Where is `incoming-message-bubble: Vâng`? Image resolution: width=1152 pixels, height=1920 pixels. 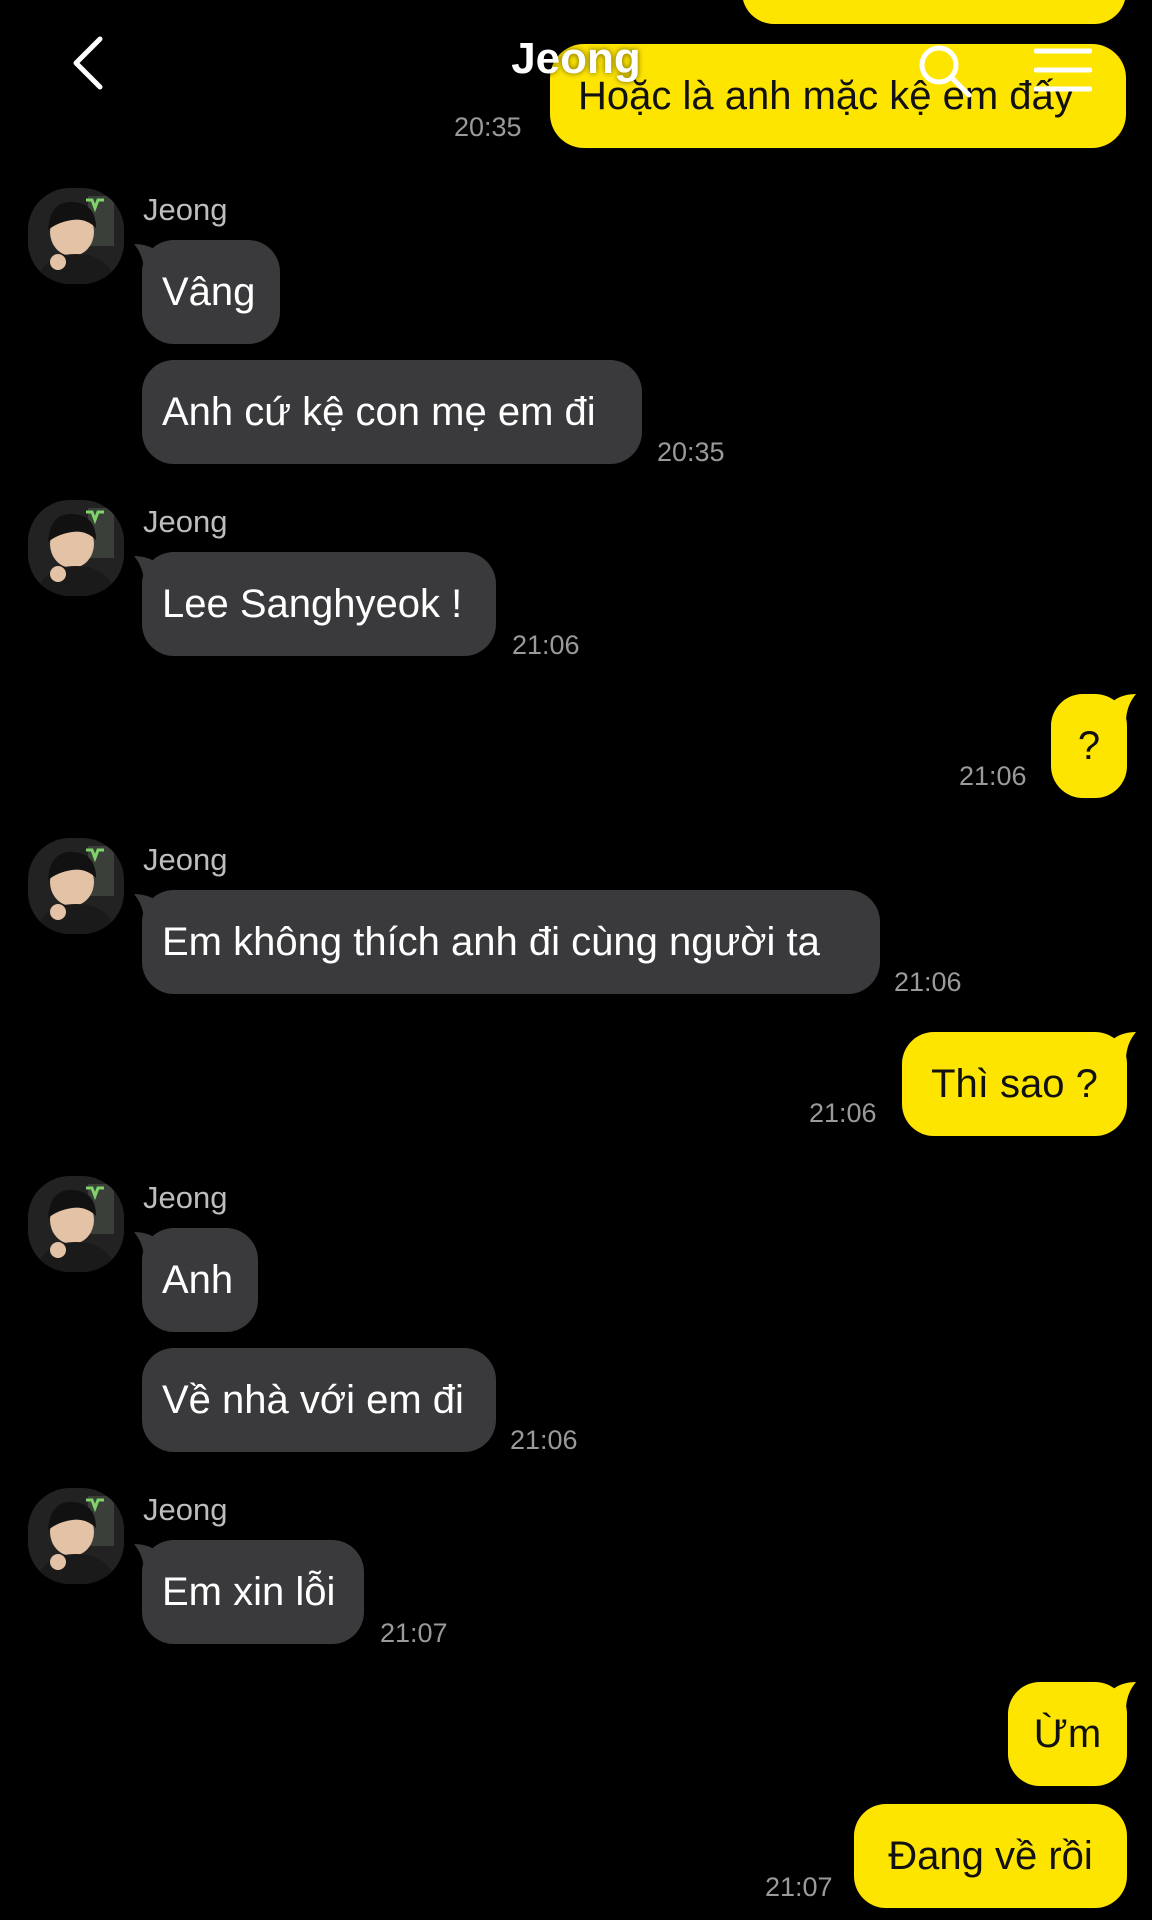 incoming-message-bubble: Vâng is located at coordinates (211, 292).